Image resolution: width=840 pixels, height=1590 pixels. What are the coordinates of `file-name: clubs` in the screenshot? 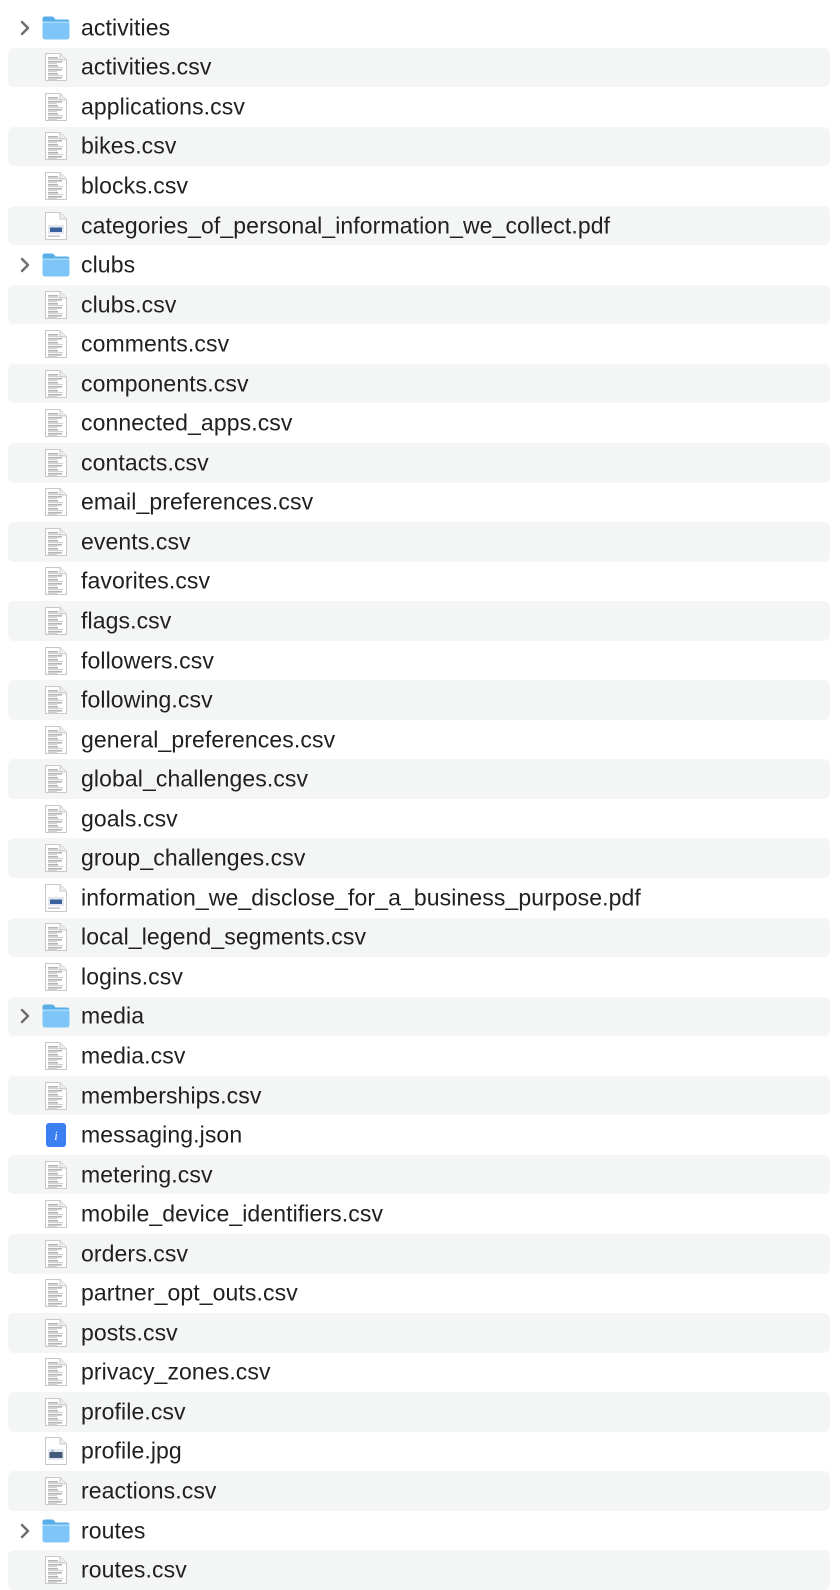 It's located at (108, 264).